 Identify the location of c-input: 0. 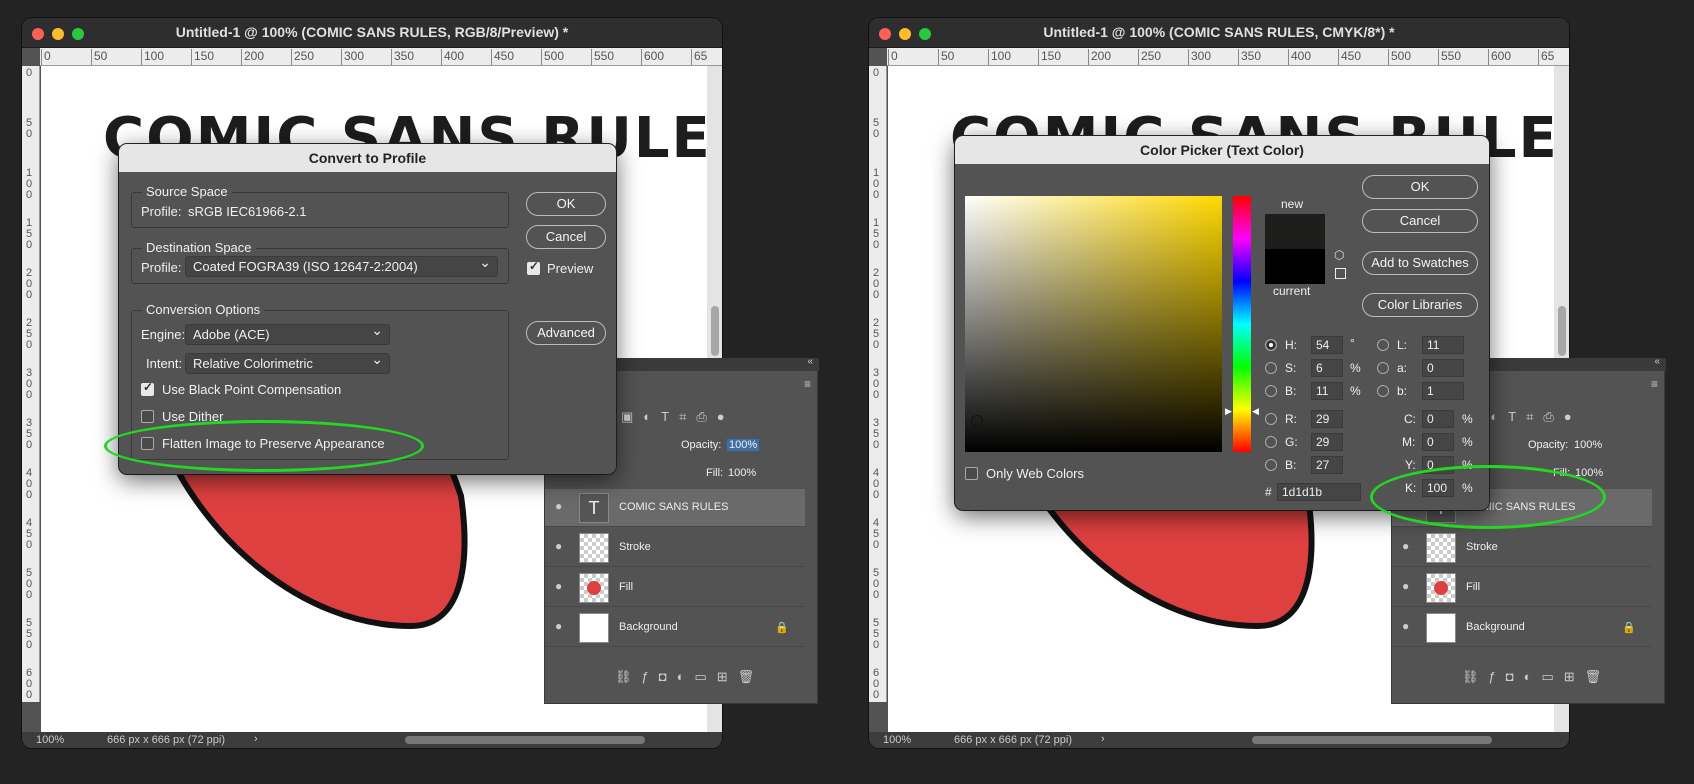
(1438, 419).